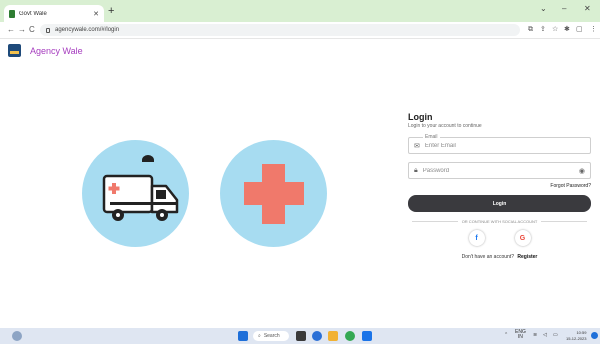  What do you see at coordinates (11, 30) in the screenshot?
I see `back-icon: ←` at bounding box center [11, 30].